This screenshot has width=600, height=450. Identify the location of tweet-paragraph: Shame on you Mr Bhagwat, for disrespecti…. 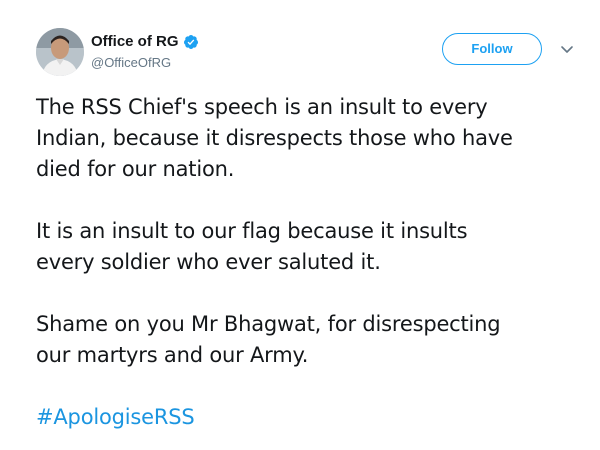
(311, 340).